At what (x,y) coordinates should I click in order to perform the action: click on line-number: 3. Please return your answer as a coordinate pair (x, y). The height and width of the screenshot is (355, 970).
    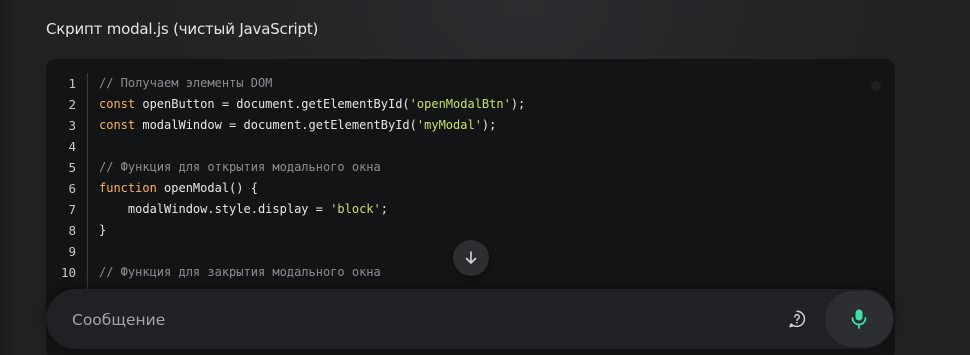
    Looking at the image, I should click on (72, 125).